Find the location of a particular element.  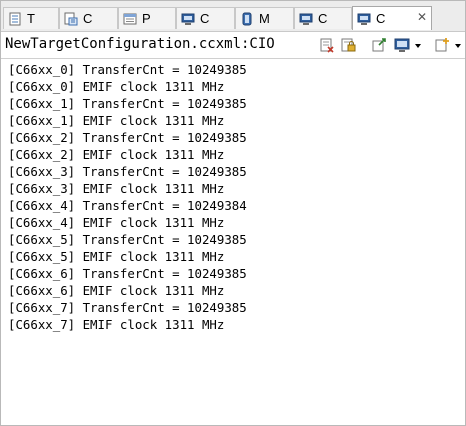

pin-console-icon is located at coordinates (379, 45).